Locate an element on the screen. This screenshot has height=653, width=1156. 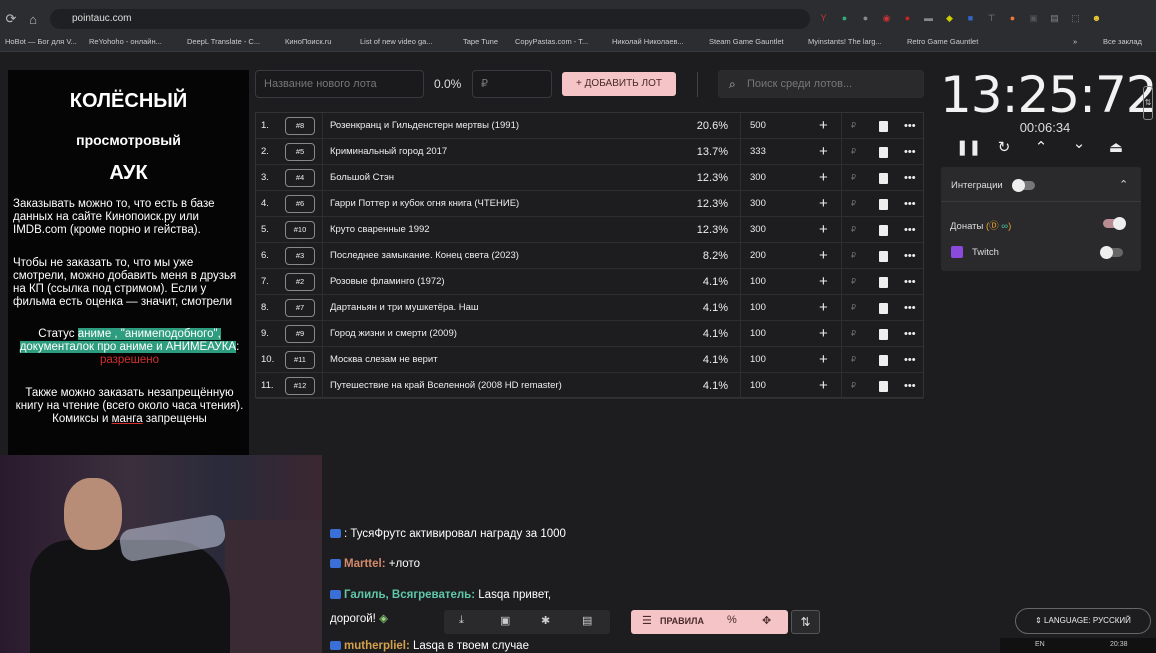
home-icon: ⌂ is located at coordinates (33, 19).